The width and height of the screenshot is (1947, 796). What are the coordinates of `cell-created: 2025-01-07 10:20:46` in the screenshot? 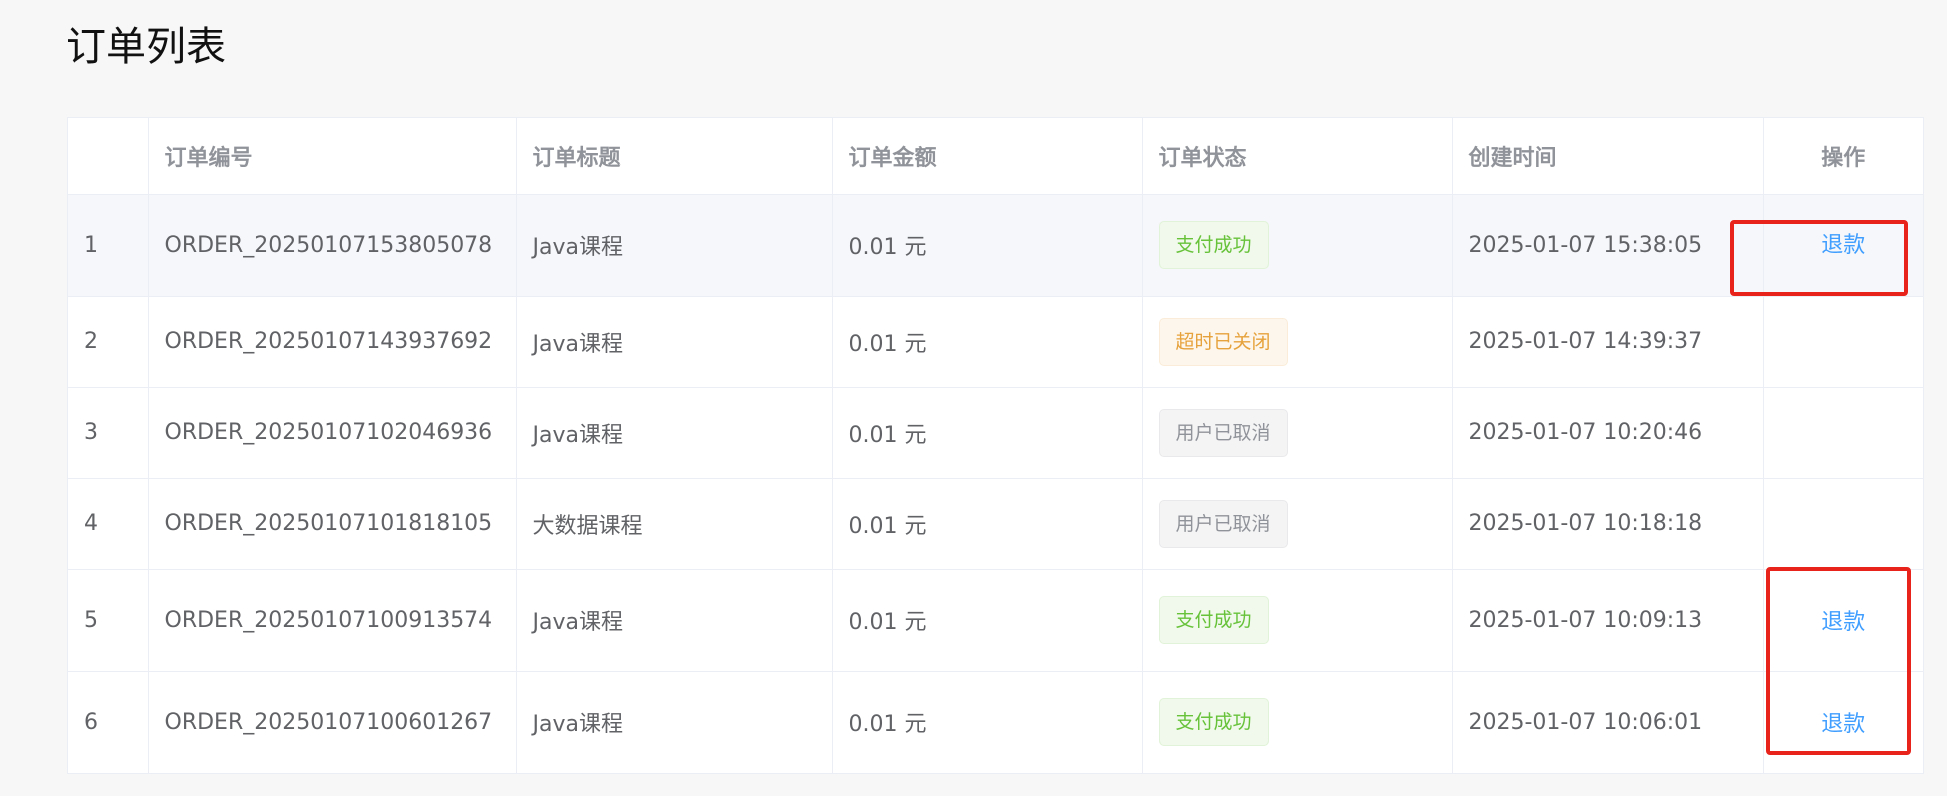 It's located at (1608, 433).